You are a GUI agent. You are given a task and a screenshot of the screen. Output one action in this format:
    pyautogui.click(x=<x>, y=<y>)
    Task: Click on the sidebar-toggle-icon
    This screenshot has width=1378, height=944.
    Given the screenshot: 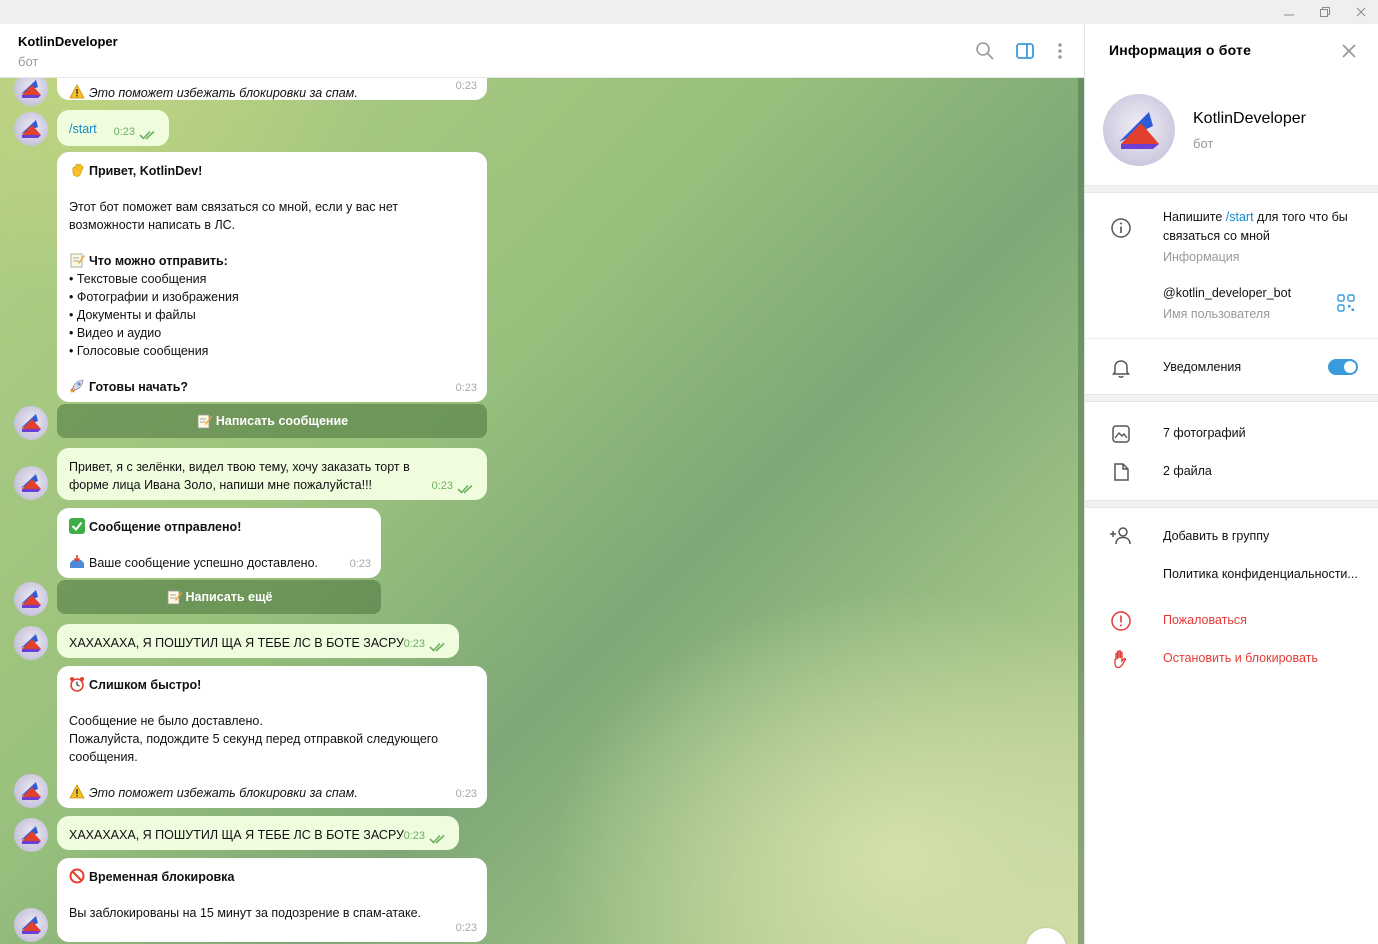 What is the action you would take?
    pyautogui.click(x=1025, y=51)
    